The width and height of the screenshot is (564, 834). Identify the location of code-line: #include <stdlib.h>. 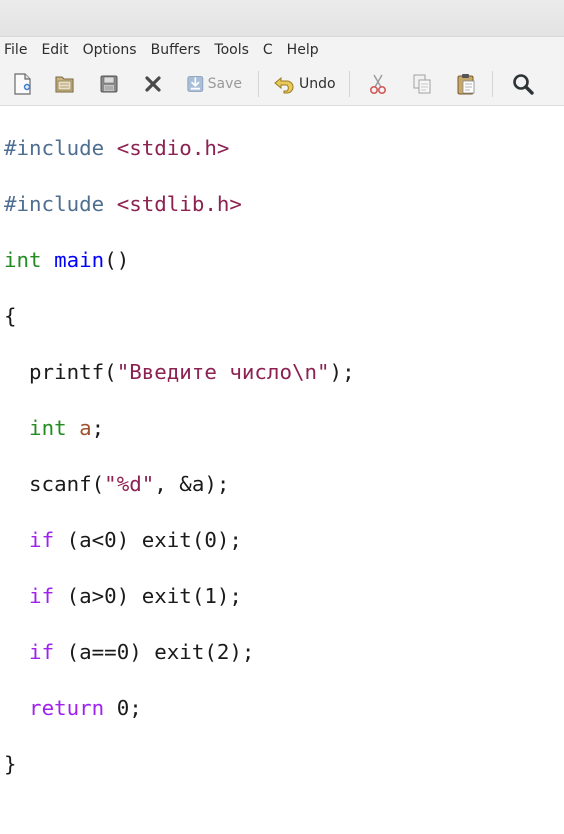
(179, 204).